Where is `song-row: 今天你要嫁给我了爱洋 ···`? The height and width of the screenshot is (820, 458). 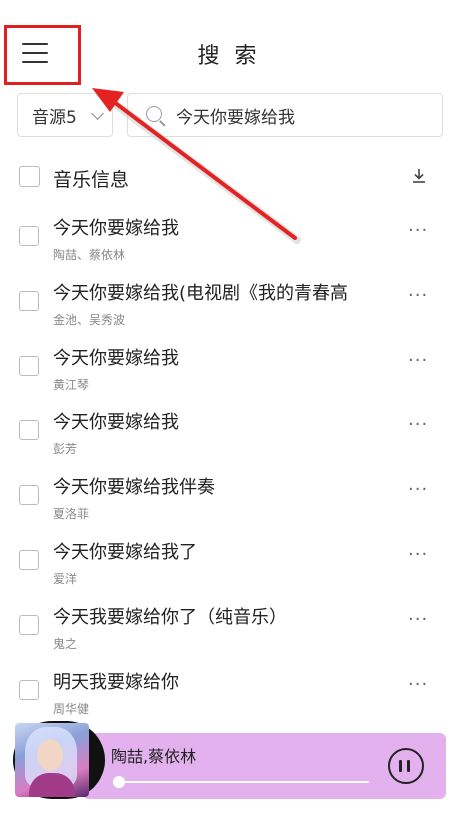 song-row: 今天你要嫁给我了爱洋 ··· is located at coordinates (229, 556).